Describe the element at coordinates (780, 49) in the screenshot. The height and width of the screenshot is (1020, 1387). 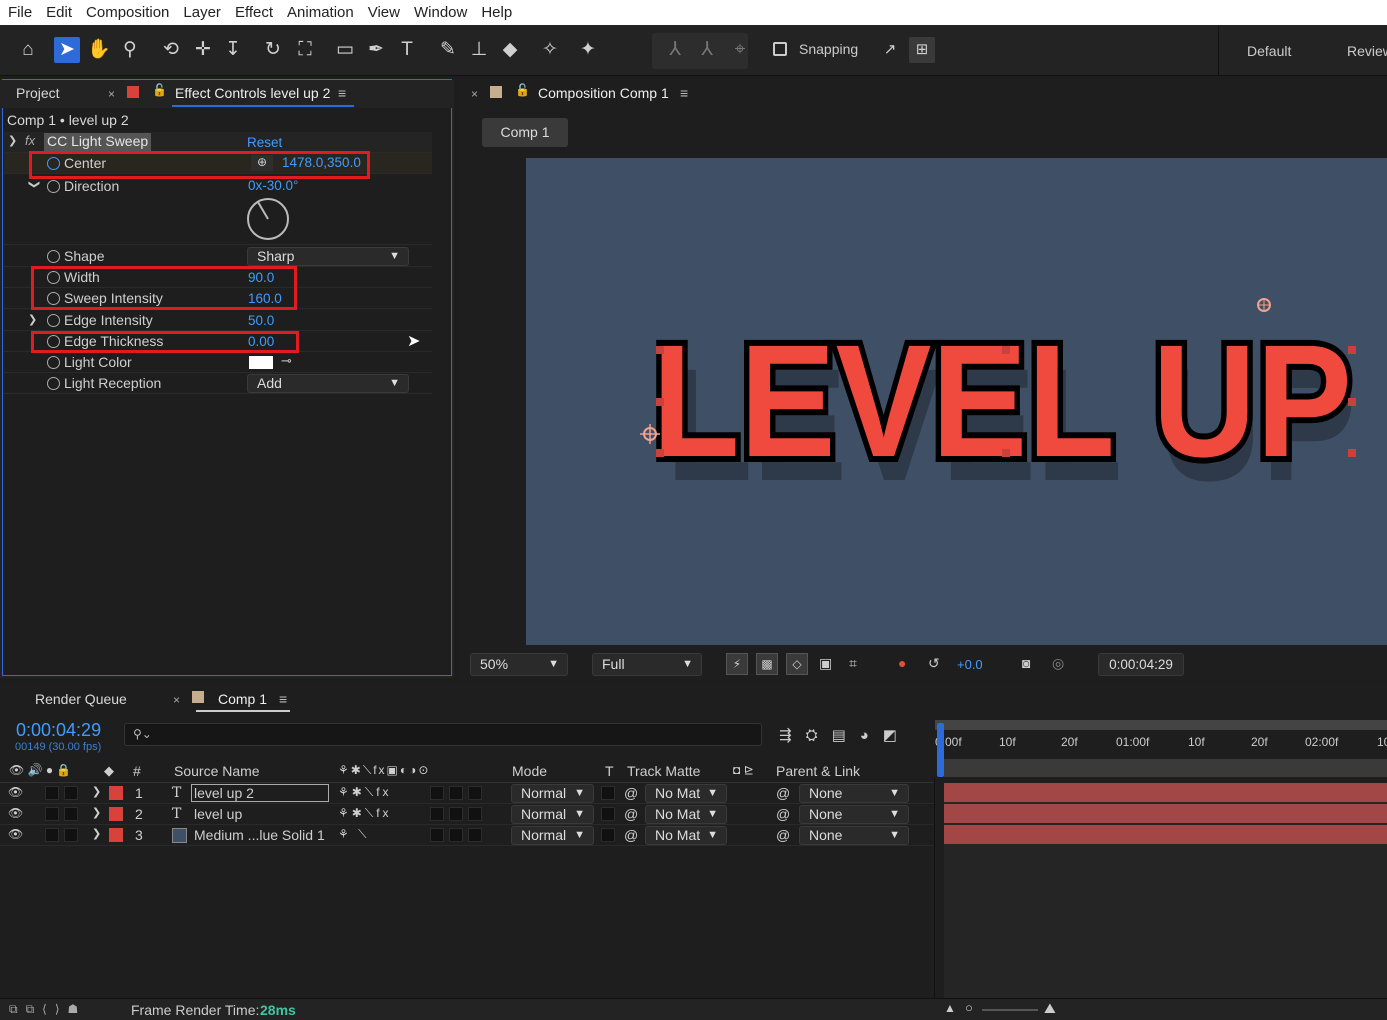
I see `snapping-checkbox` at that location.